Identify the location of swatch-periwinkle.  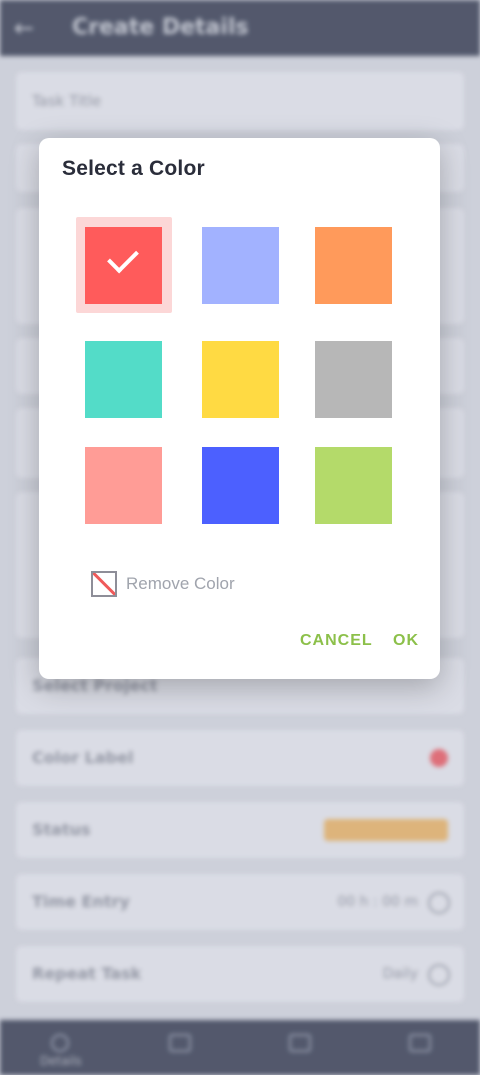
(240, 265).